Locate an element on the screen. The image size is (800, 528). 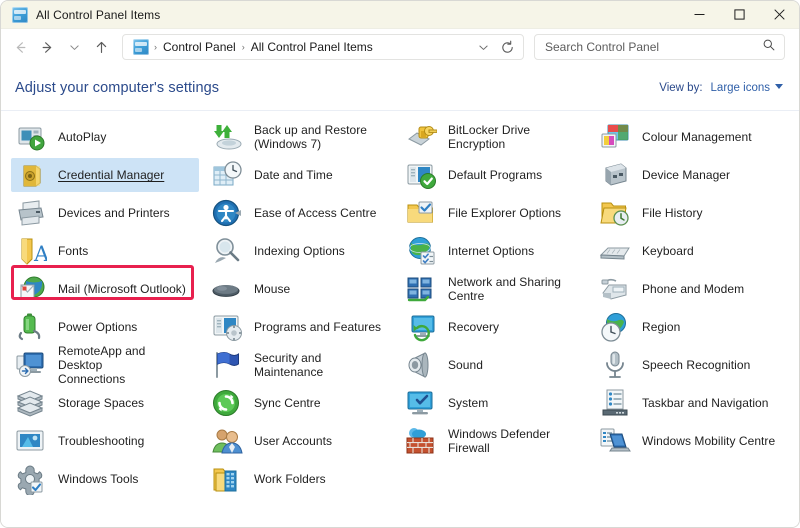
forward-button is located at coordinates (47, 47).